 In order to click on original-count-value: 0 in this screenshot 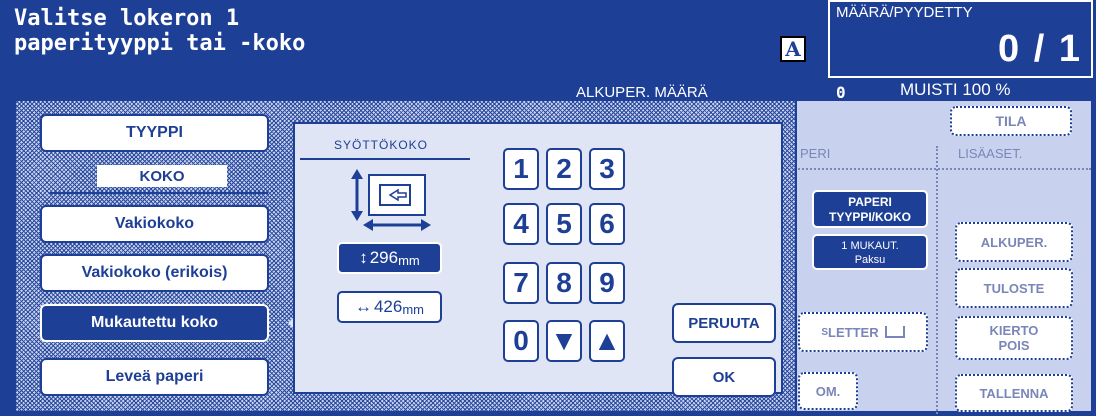, I will do `click(841, 92)`.